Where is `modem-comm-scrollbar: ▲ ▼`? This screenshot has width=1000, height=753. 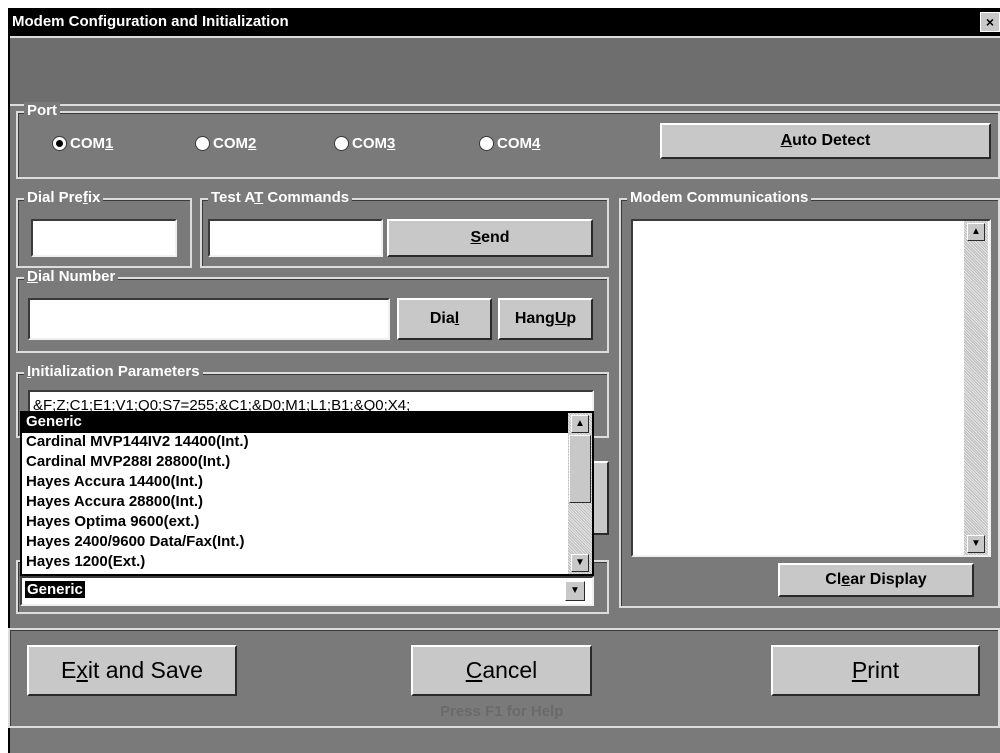
modem-comm-scrollbar: ▲ ▼ is located at coordinates (976, 388).